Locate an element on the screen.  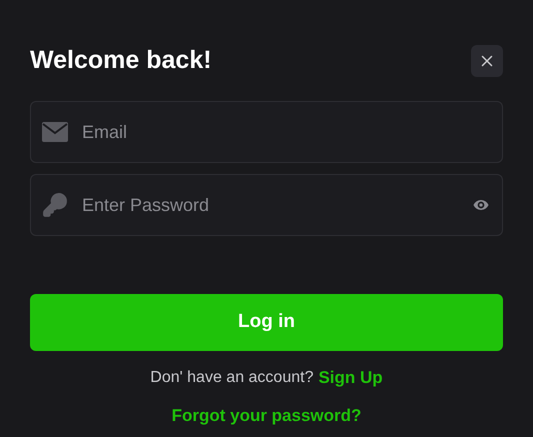
forgot-password-link: Forgot your password? is located at coordinates (267, 415).